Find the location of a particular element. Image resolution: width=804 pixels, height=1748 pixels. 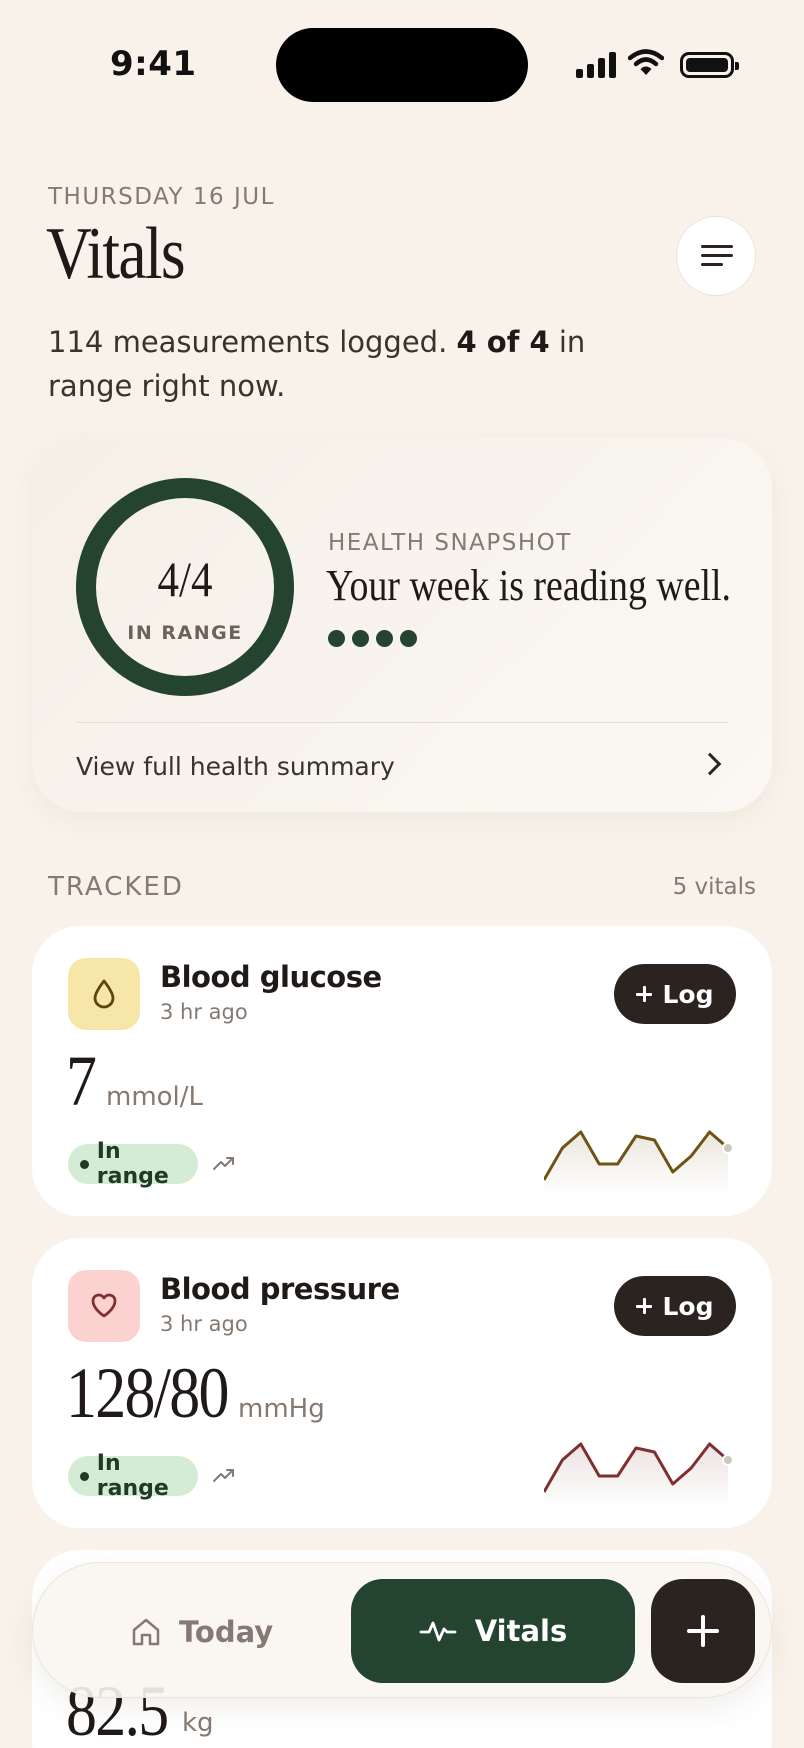

status-dots is located at coordinates (372, 638).